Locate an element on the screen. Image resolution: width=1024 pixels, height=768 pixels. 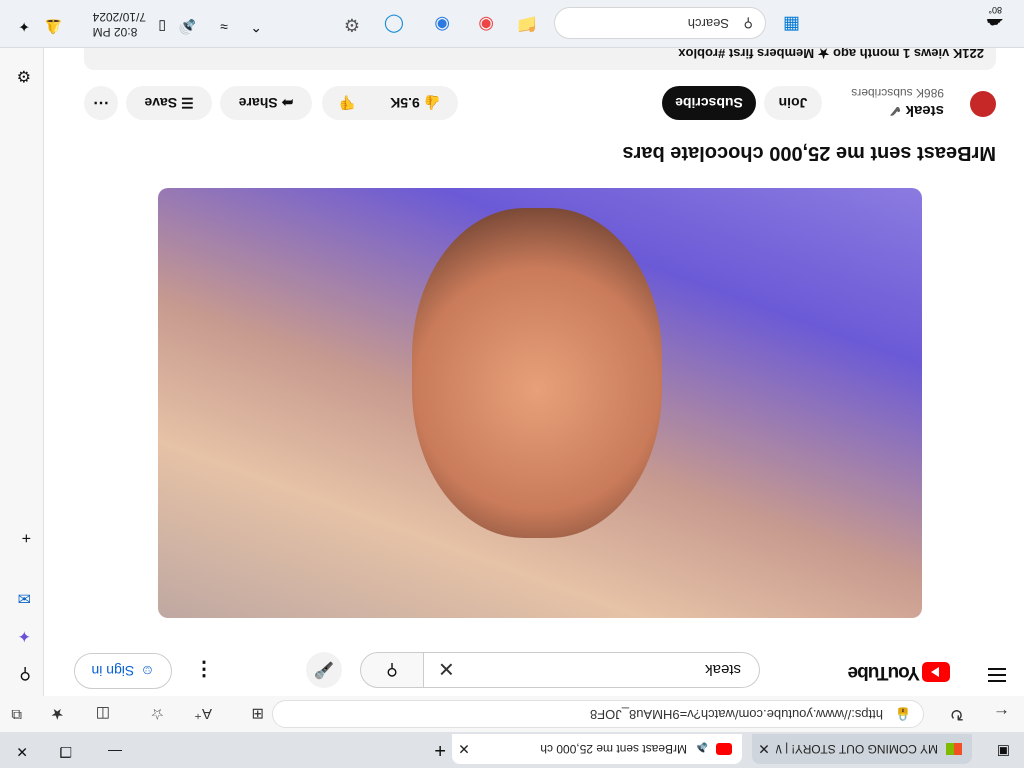
show-hidden-icons-chevron: ⌃ is located at coordinates (256, 26).